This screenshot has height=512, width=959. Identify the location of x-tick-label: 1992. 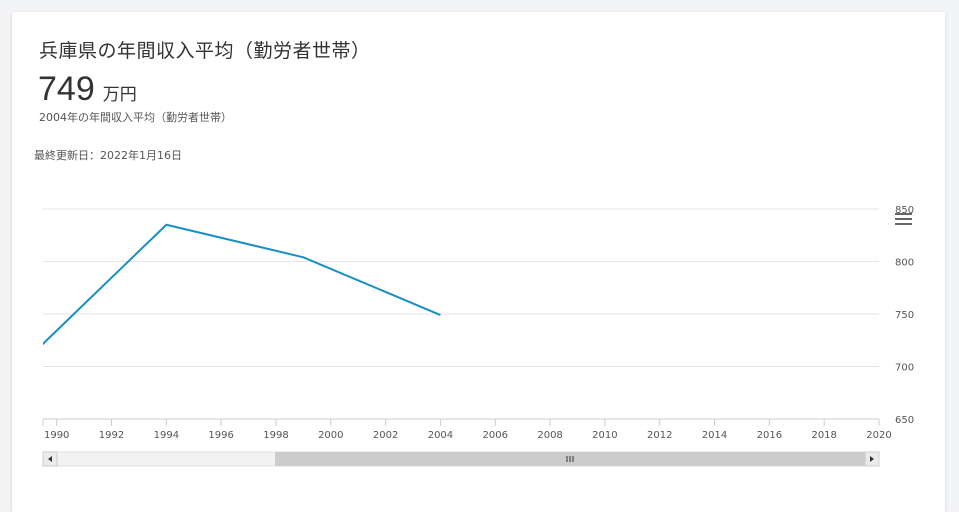
(111, 435).